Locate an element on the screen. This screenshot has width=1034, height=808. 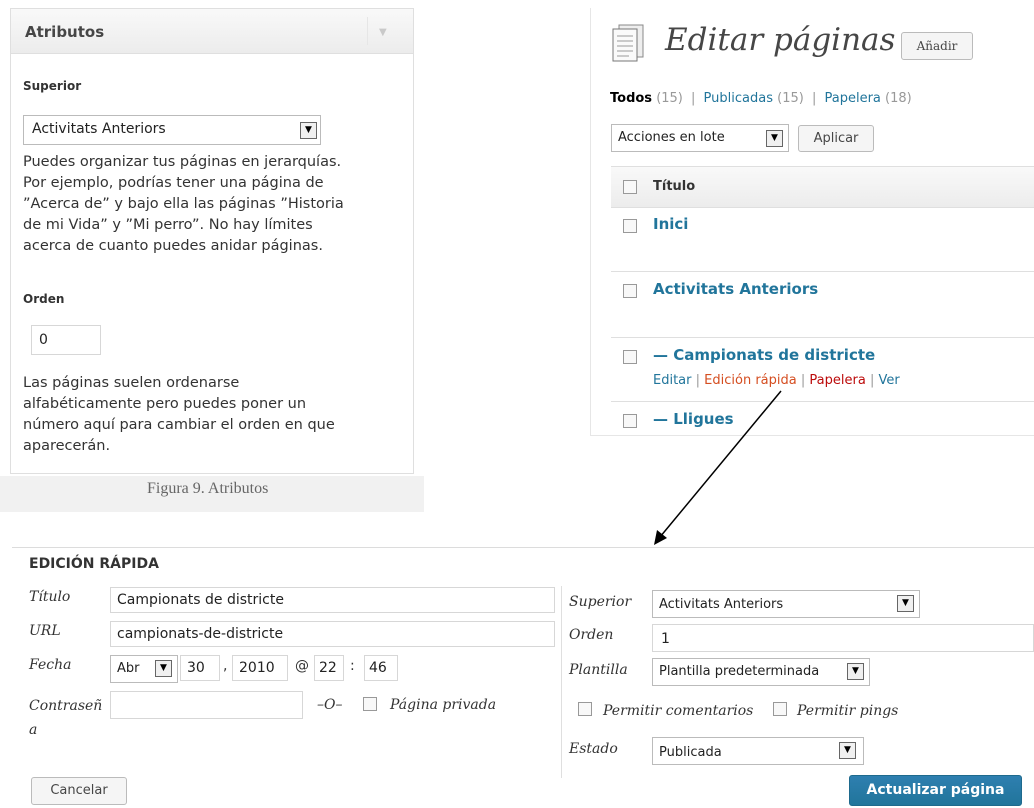
status-select: Publicada ▼ is located at coordinates (758, 751).